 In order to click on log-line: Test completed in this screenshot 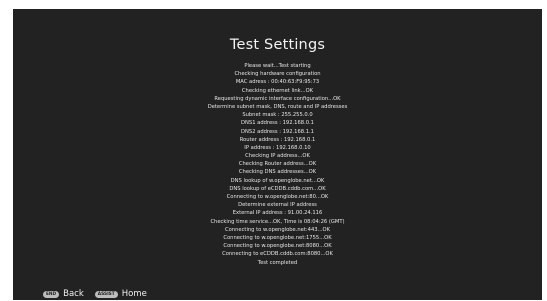, I will do `click(277, 262)`.